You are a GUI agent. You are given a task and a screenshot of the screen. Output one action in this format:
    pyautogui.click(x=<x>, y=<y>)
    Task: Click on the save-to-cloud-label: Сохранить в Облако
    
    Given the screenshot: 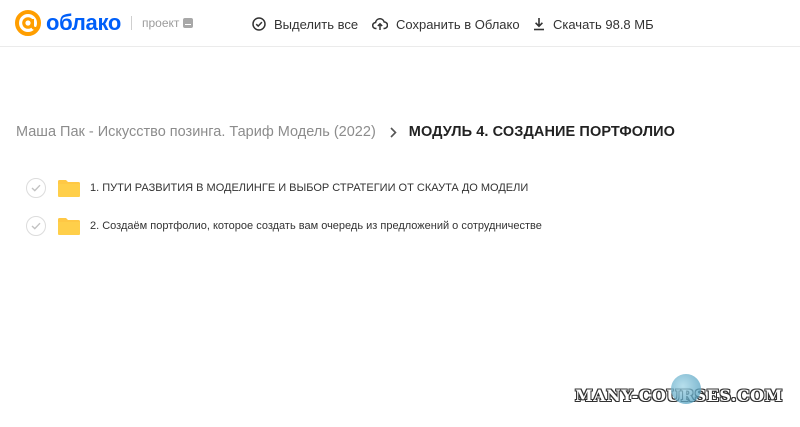 What is the action you would take?
    pyautogui.click(x=458, y=24)
    